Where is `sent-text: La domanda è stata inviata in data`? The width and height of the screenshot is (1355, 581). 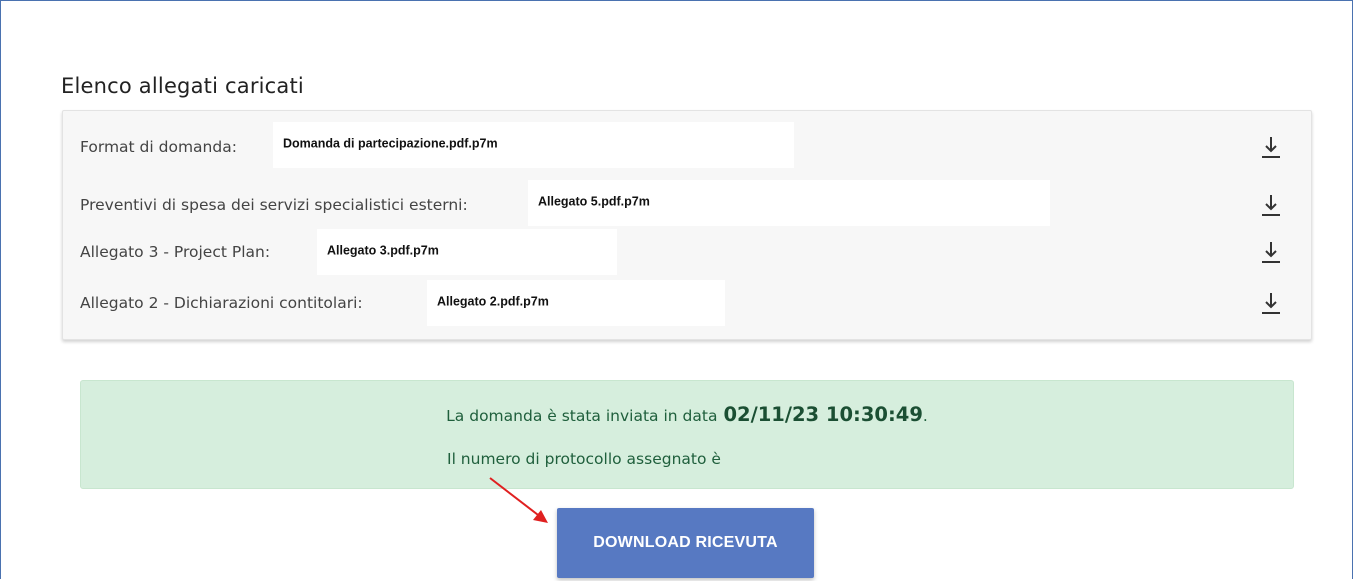 sent-text: La domanda è stata inviata in data is located at coordinates (582, 416).